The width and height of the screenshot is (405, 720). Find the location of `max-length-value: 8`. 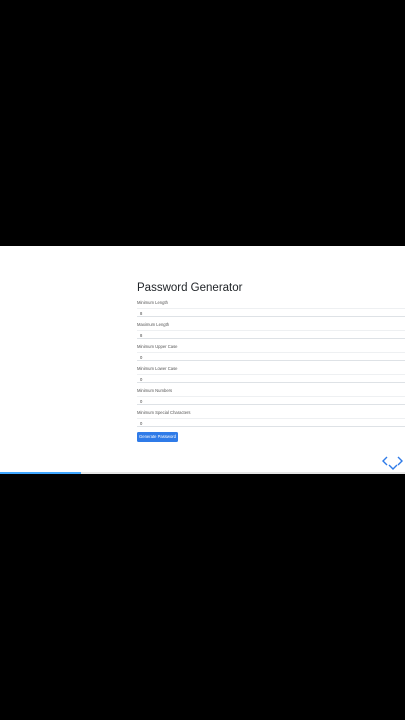

max-length-value: 8 is located at coordinates (141, 335).